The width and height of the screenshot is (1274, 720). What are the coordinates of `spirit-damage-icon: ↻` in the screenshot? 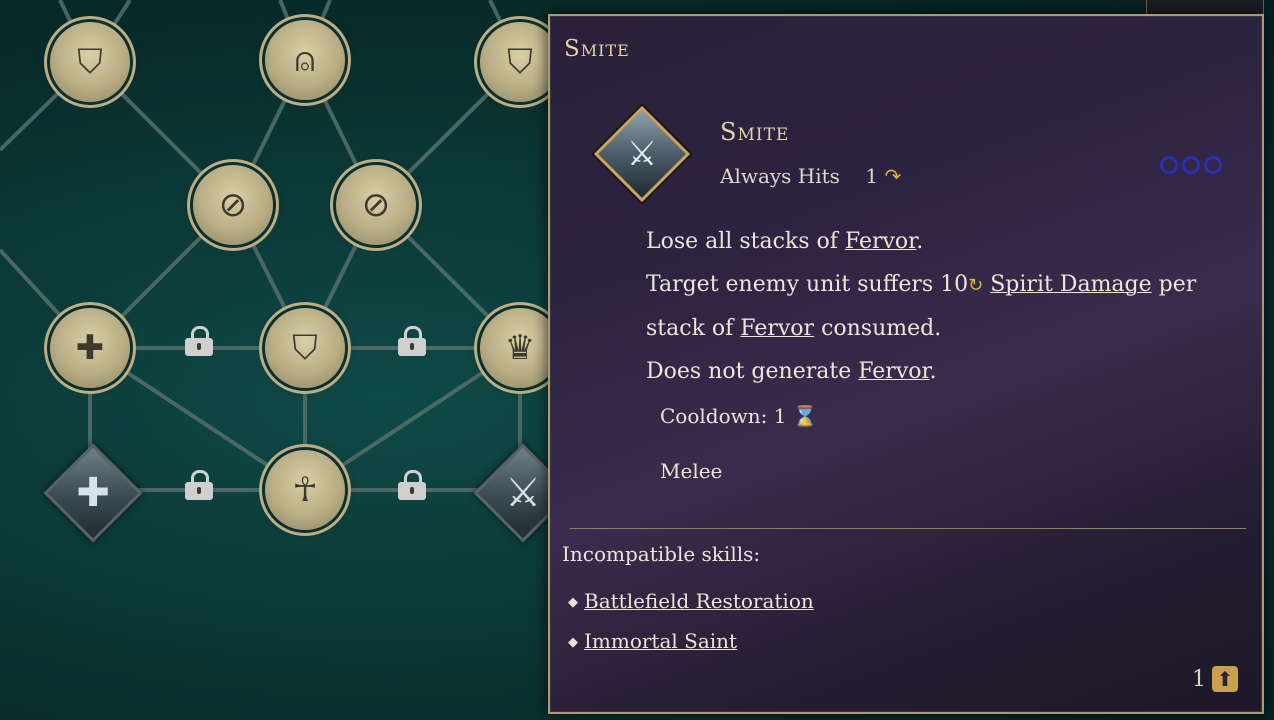 It's located at (976, 285).